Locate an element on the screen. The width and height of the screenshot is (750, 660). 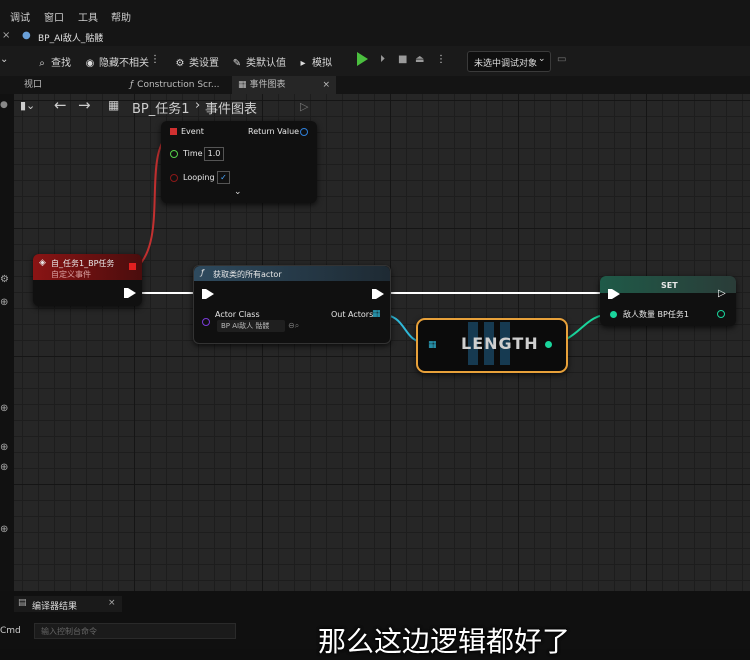
time-value-field: 1.0 is located at coordinates (214, 154).